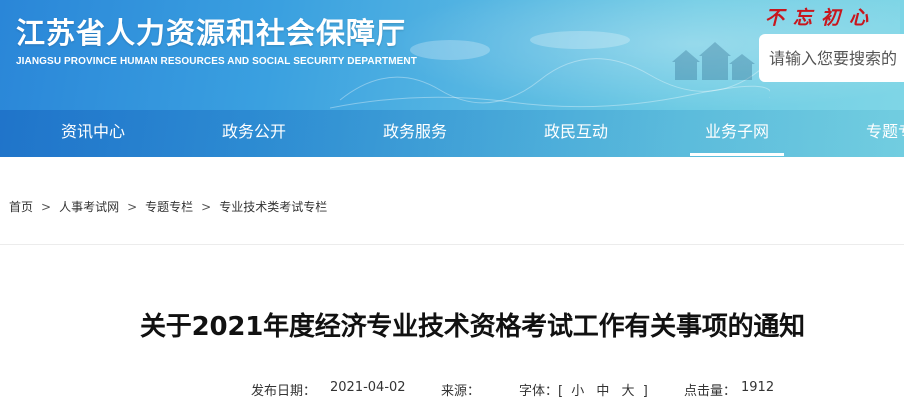 Image resolution: width=904 pixels, height=407 pixels. What do you see at coordinates (628, 391) in the screenshot?
I see `font-size-large-button: 大` at bounding box center [628, 391].